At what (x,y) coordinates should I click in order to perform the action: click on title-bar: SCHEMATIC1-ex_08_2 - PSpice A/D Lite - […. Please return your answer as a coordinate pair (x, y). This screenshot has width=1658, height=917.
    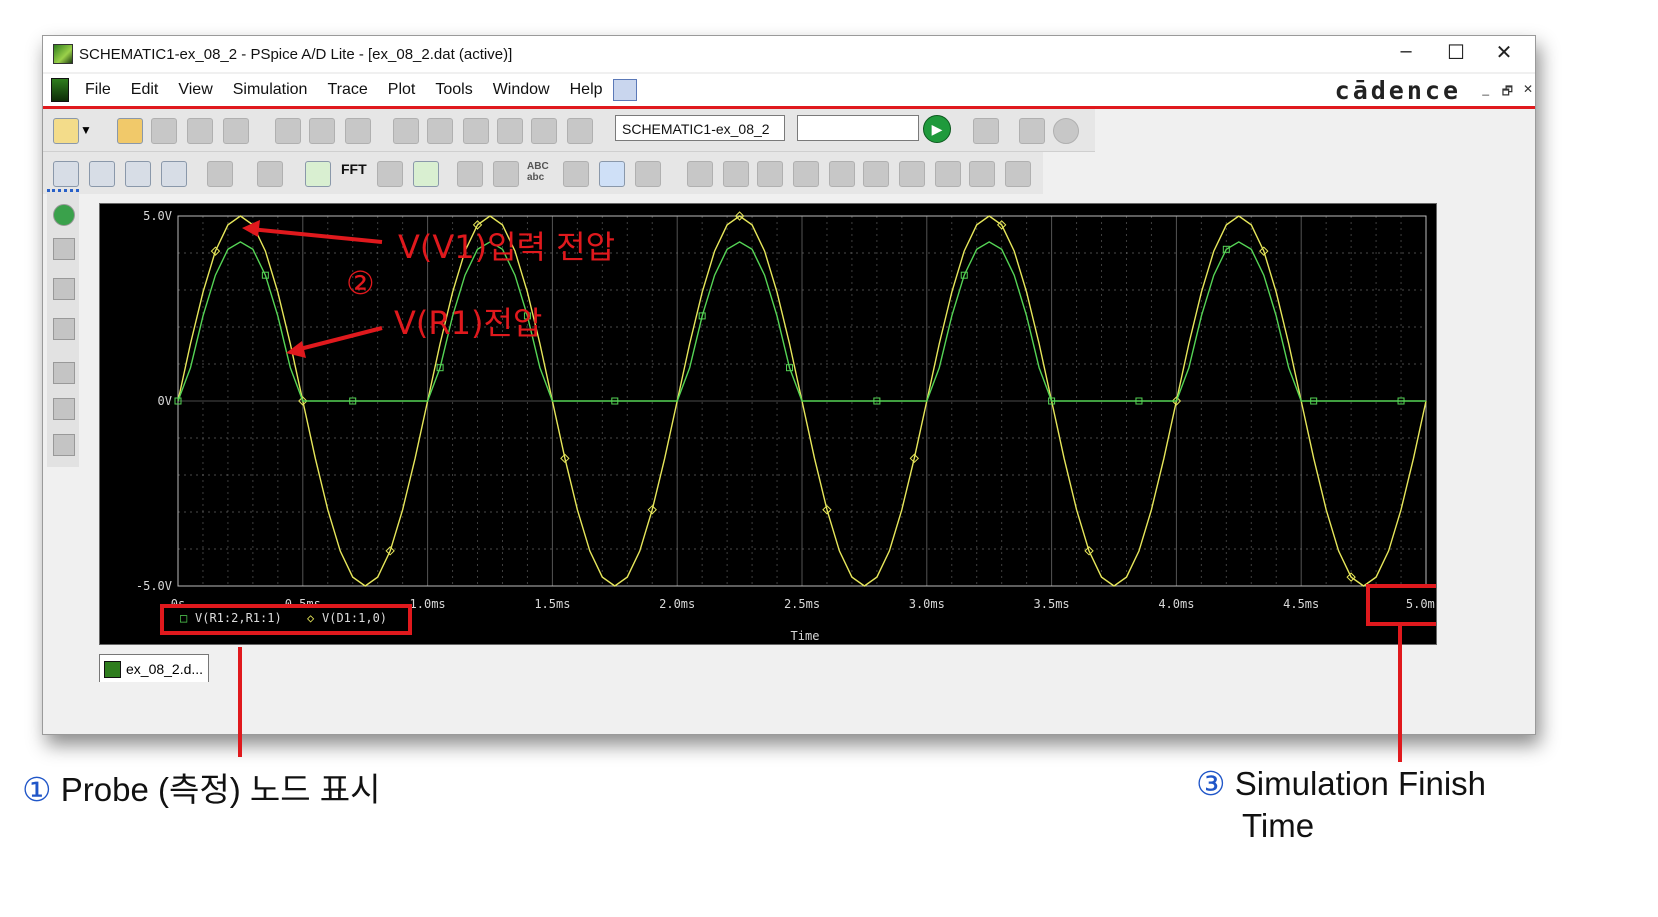
    Looking at the image, I should click on (789, 54).